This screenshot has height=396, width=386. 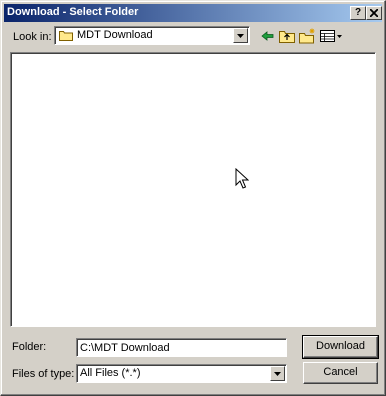 I want to click on close-button, so click(x=374, y=13).